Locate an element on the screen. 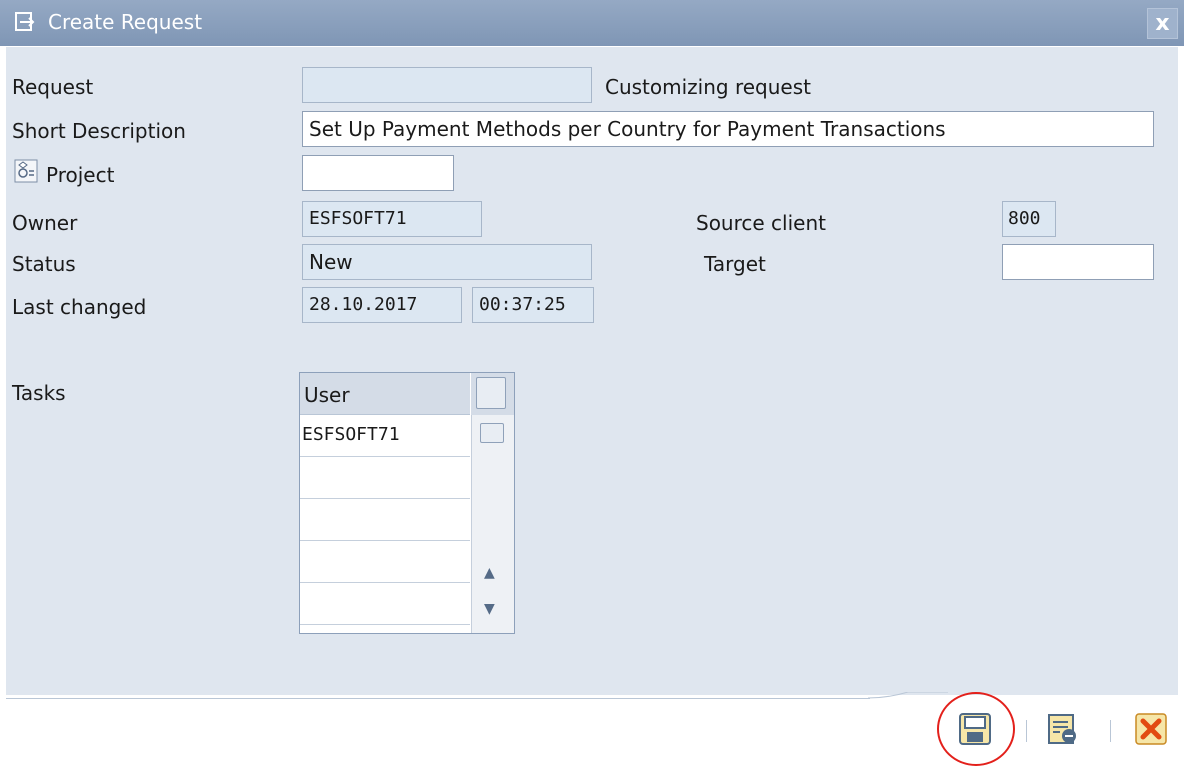  last-changed-label: Last changed is located at coordinates (79, 307).